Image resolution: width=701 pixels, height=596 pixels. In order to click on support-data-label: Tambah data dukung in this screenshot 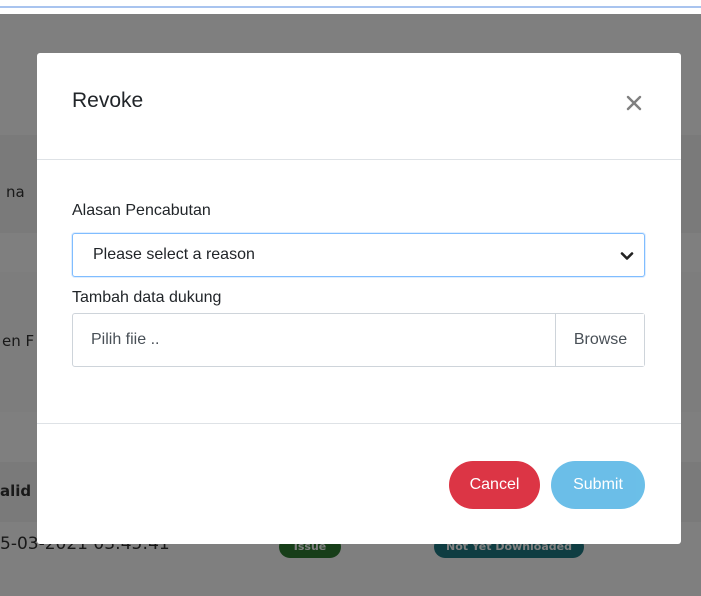, I will do `click(147, 297)`.